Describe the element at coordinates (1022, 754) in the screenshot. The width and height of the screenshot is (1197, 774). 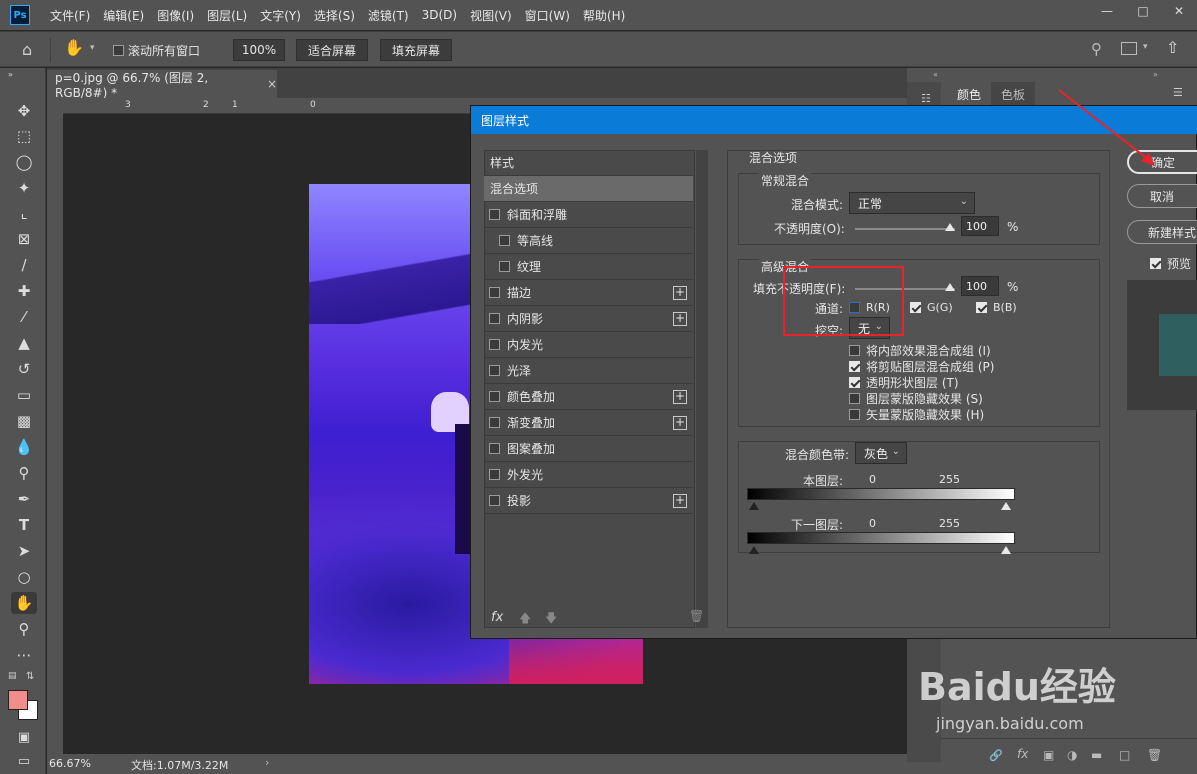
I see `fx-icon: fx` at that location.